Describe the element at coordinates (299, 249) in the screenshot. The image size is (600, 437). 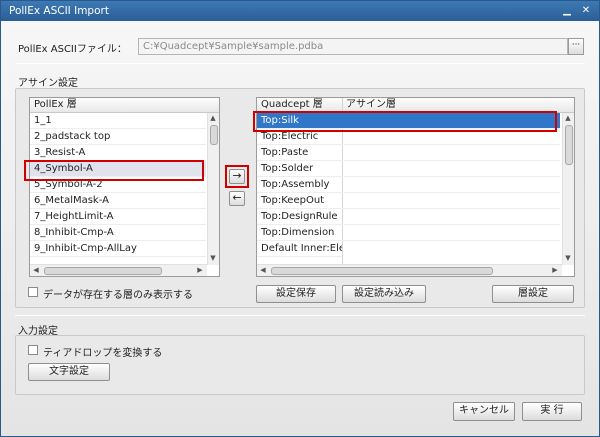
I see `list-item: Default Inner:Ele` at that location.